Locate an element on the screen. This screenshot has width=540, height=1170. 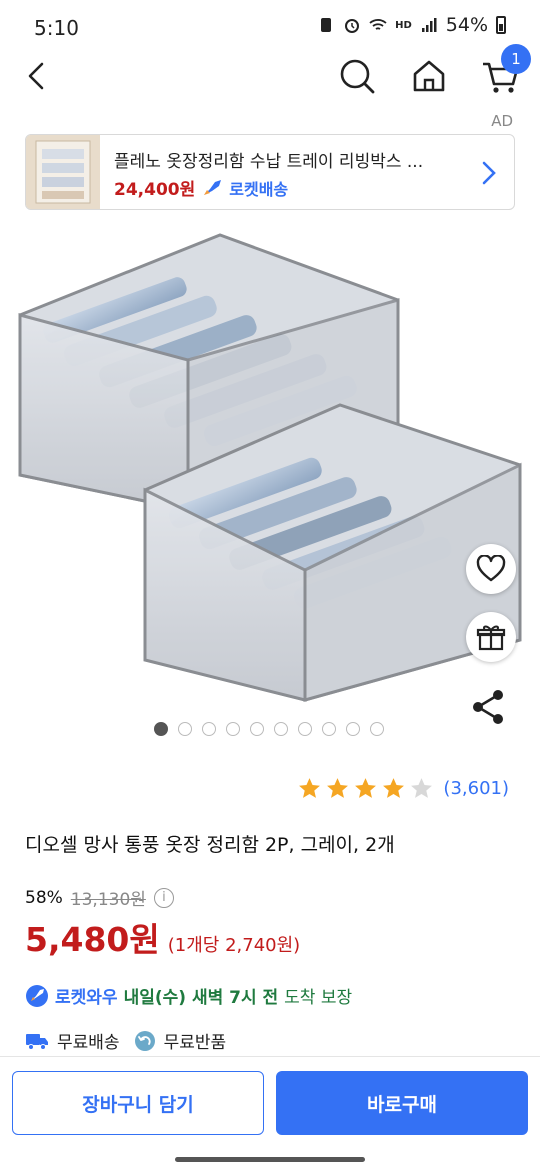
battery-percent: 54% is located at coordinates (466, 25).